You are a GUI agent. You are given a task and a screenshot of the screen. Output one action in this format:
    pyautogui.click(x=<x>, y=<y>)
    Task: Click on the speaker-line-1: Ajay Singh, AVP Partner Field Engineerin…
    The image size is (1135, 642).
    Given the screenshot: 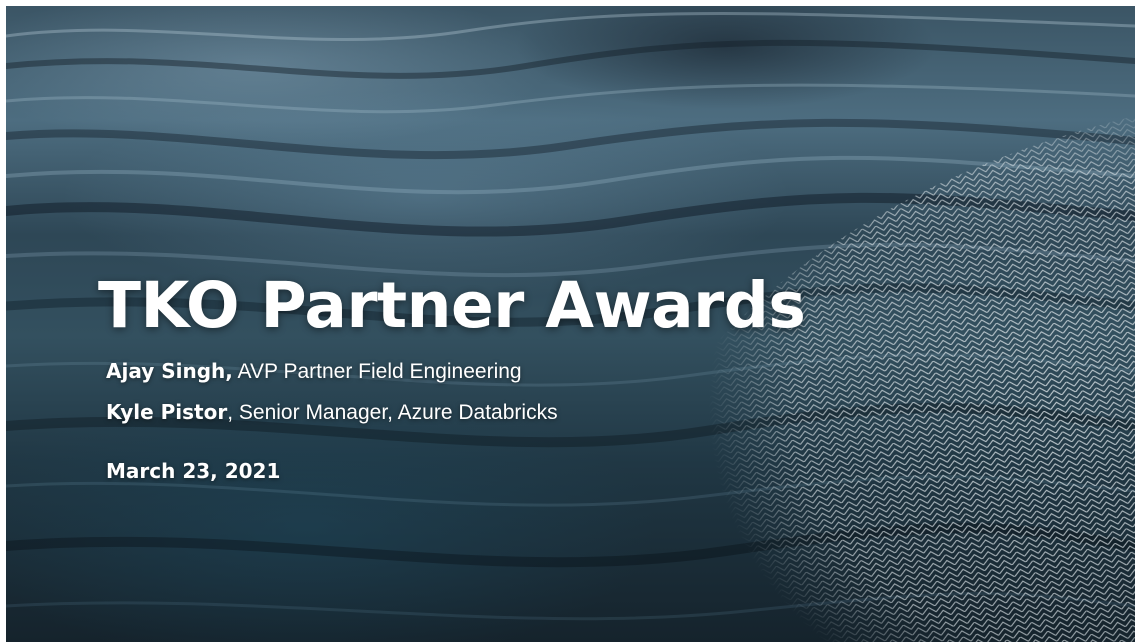 What is the action you would take?
    pyautogui.click(x=314, y=371)
    